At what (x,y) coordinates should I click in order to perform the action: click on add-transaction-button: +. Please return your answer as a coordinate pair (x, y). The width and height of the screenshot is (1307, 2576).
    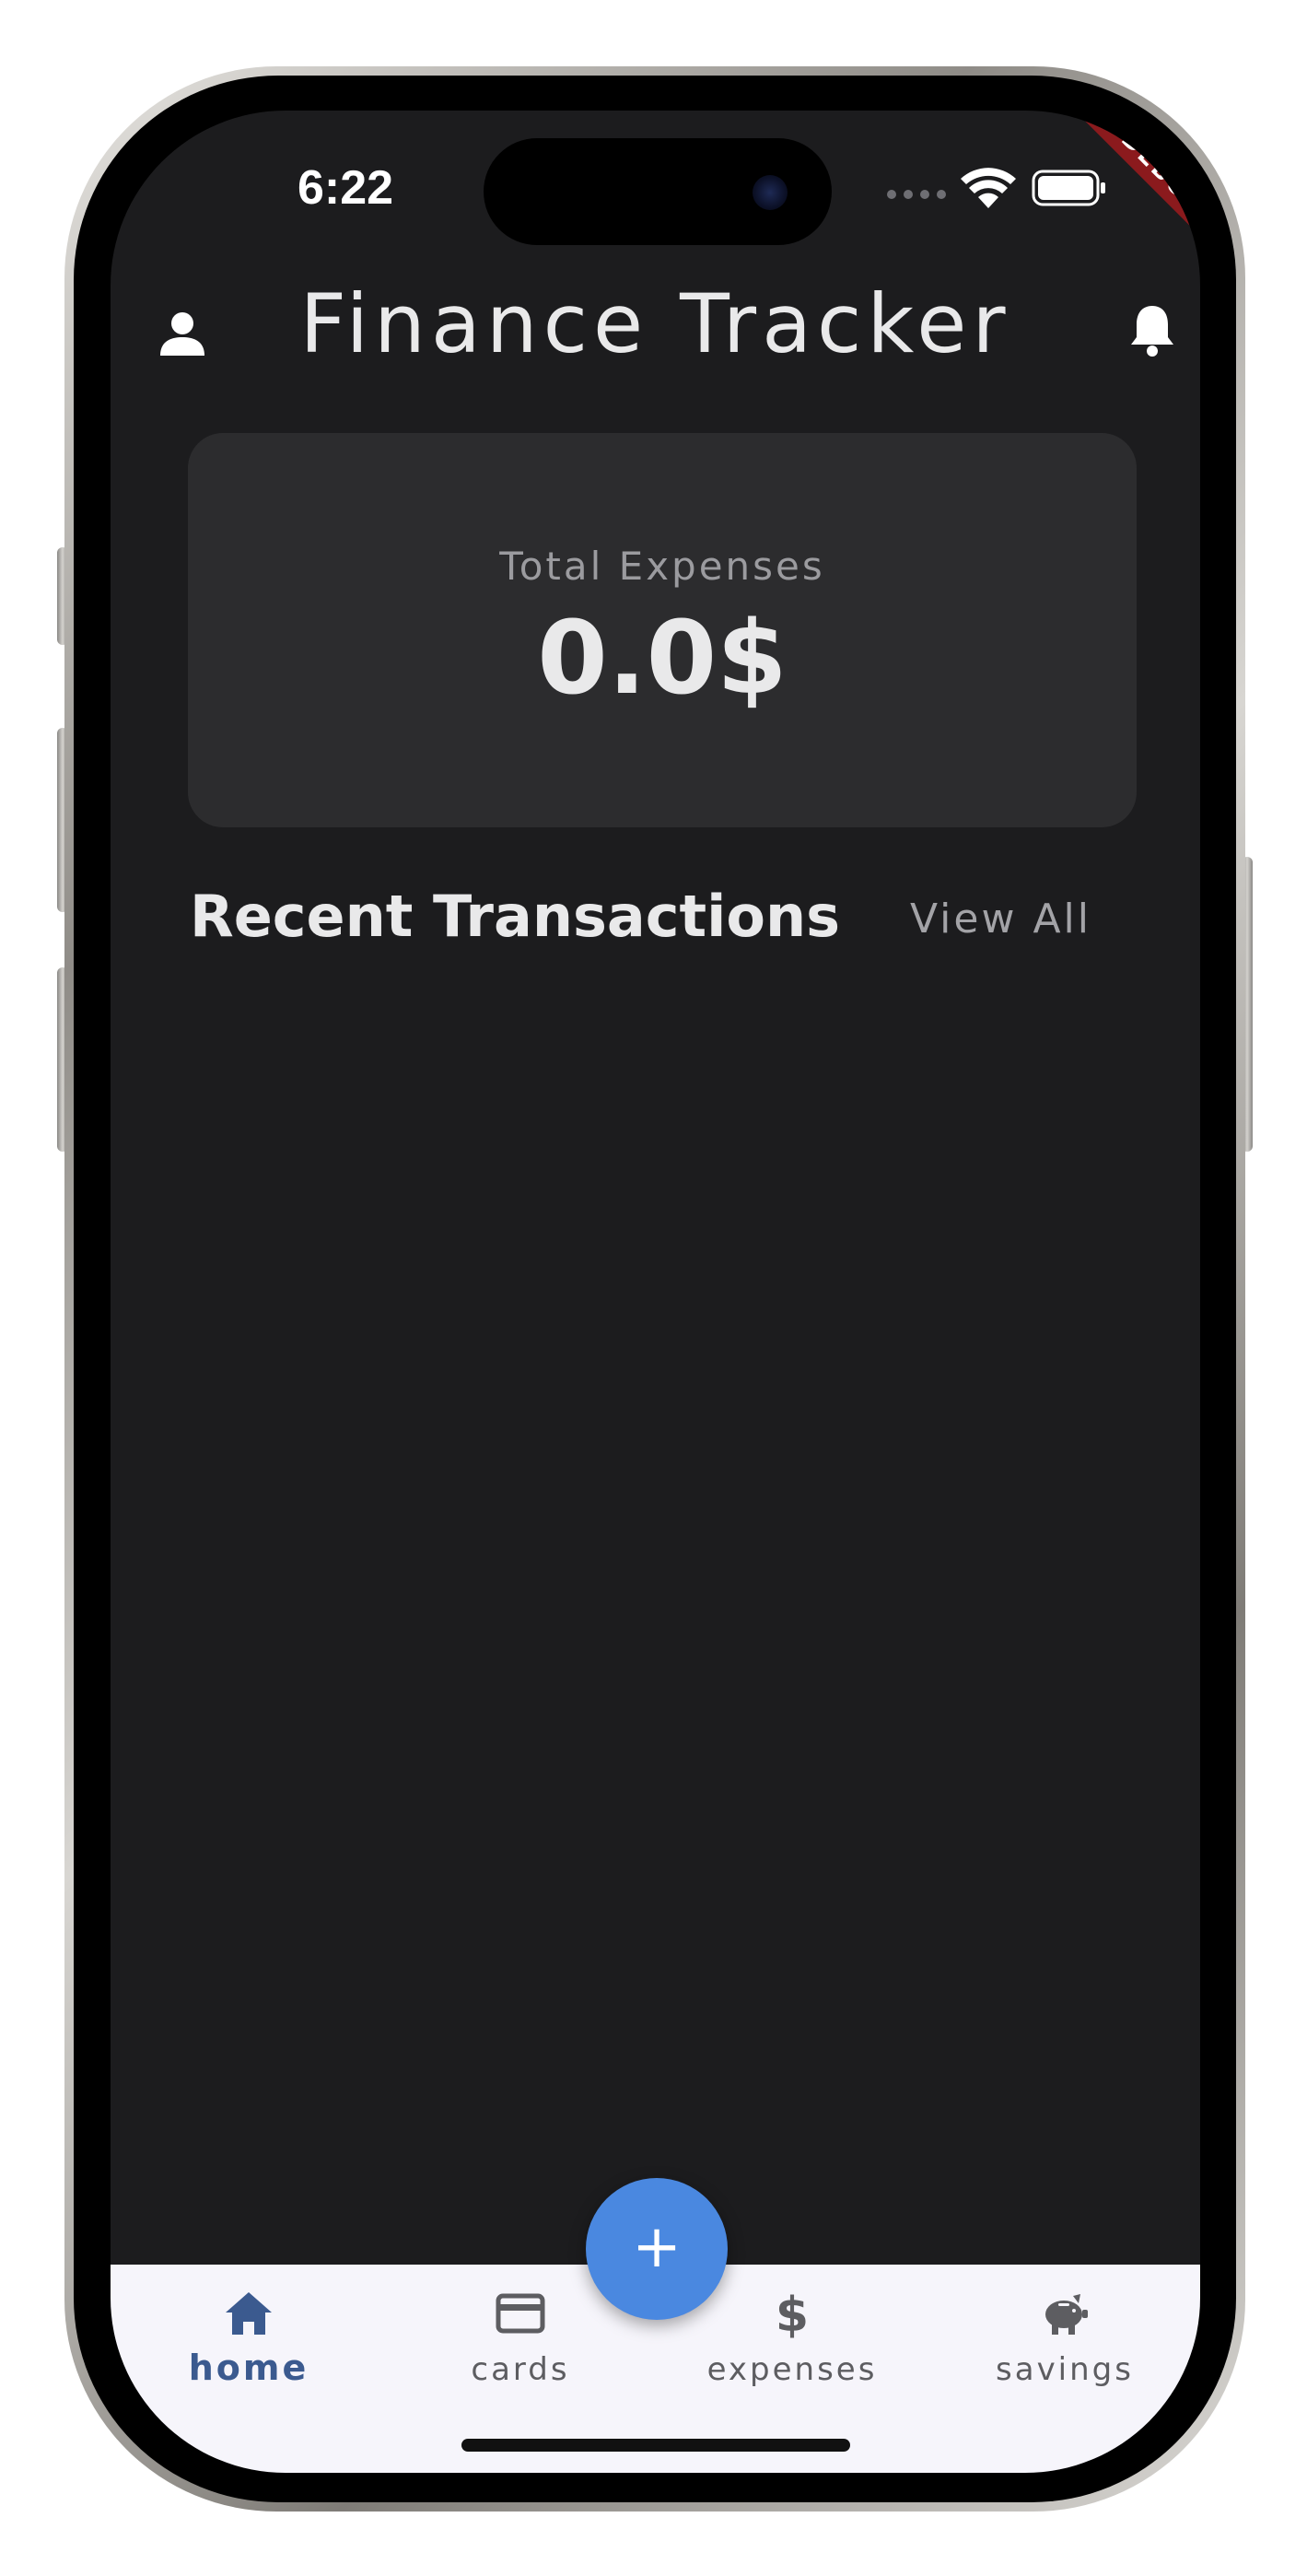
    Looking at the image, I should click on (657, 2249).